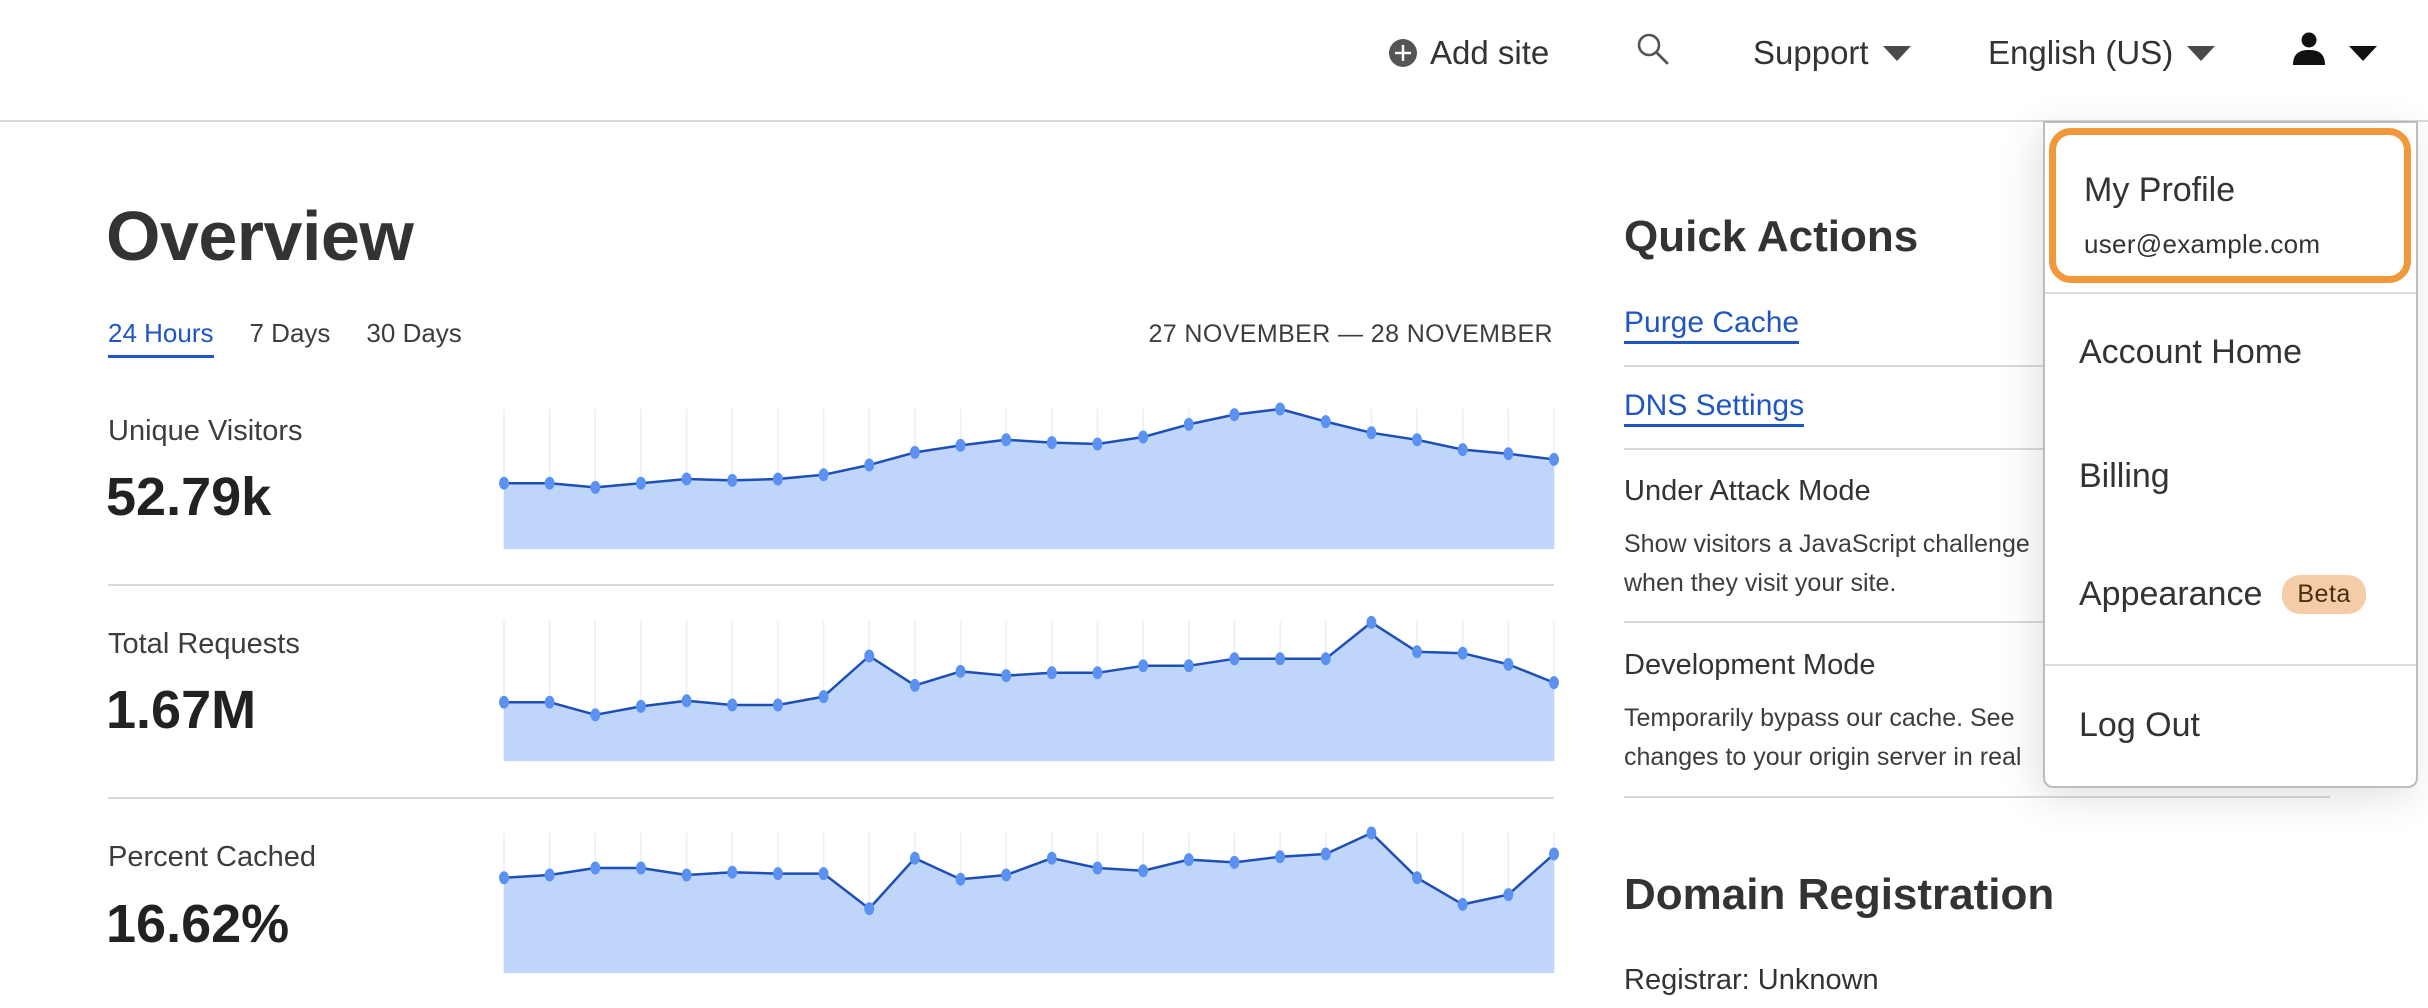 The width and height of the screenshot is (2428, 1008). I want to click on billing-label: Billing, so click(2124, 476).